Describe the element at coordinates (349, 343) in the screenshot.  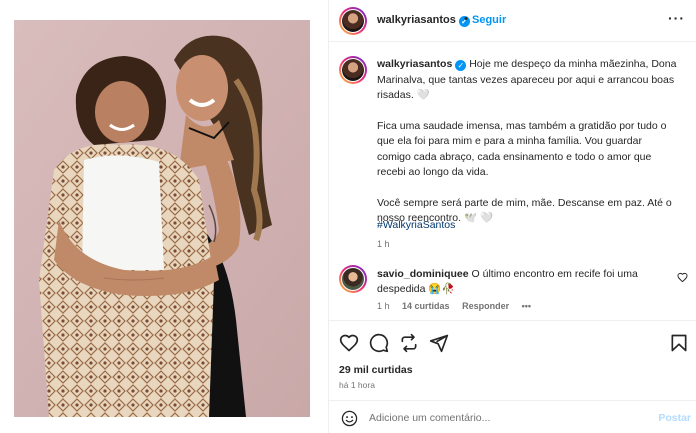
I see `heart-icon` at that location.